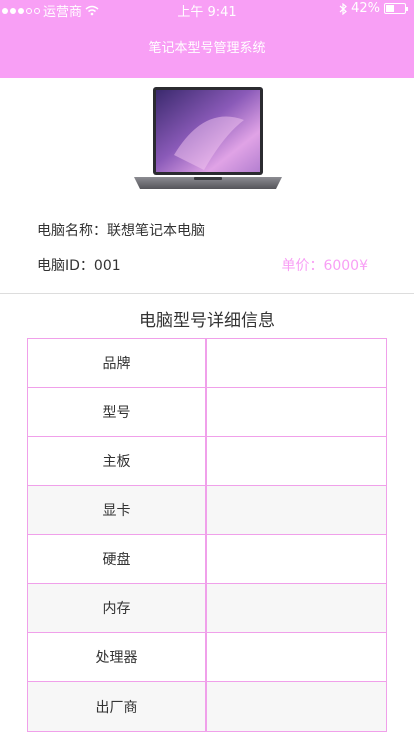  I want to click on spec-row-manufacturer: 出厂商, so click(207, 706).